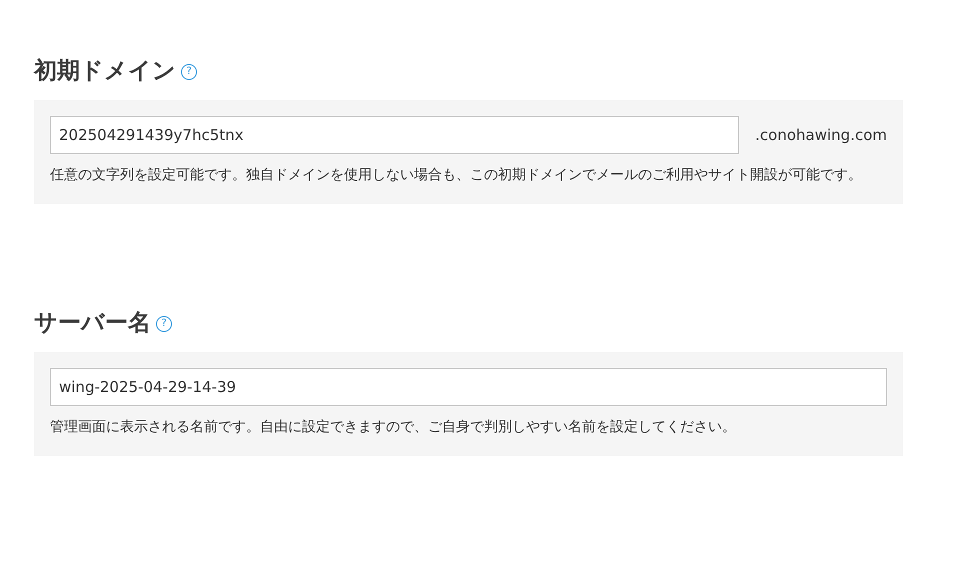 The width and height of the screenshot is (960, 566). I want to click on field-description: 管理画面に表示される名前です。自由に設定できますので、ご自身で判別しやすい名前を設定してください。, so click(393, 427).